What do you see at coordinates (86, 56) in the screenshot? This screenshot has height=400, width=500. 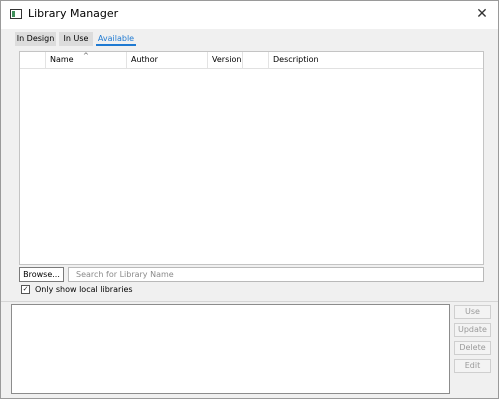 I see `sort-ascending-icon: ^` at bounding box center [86, 56].